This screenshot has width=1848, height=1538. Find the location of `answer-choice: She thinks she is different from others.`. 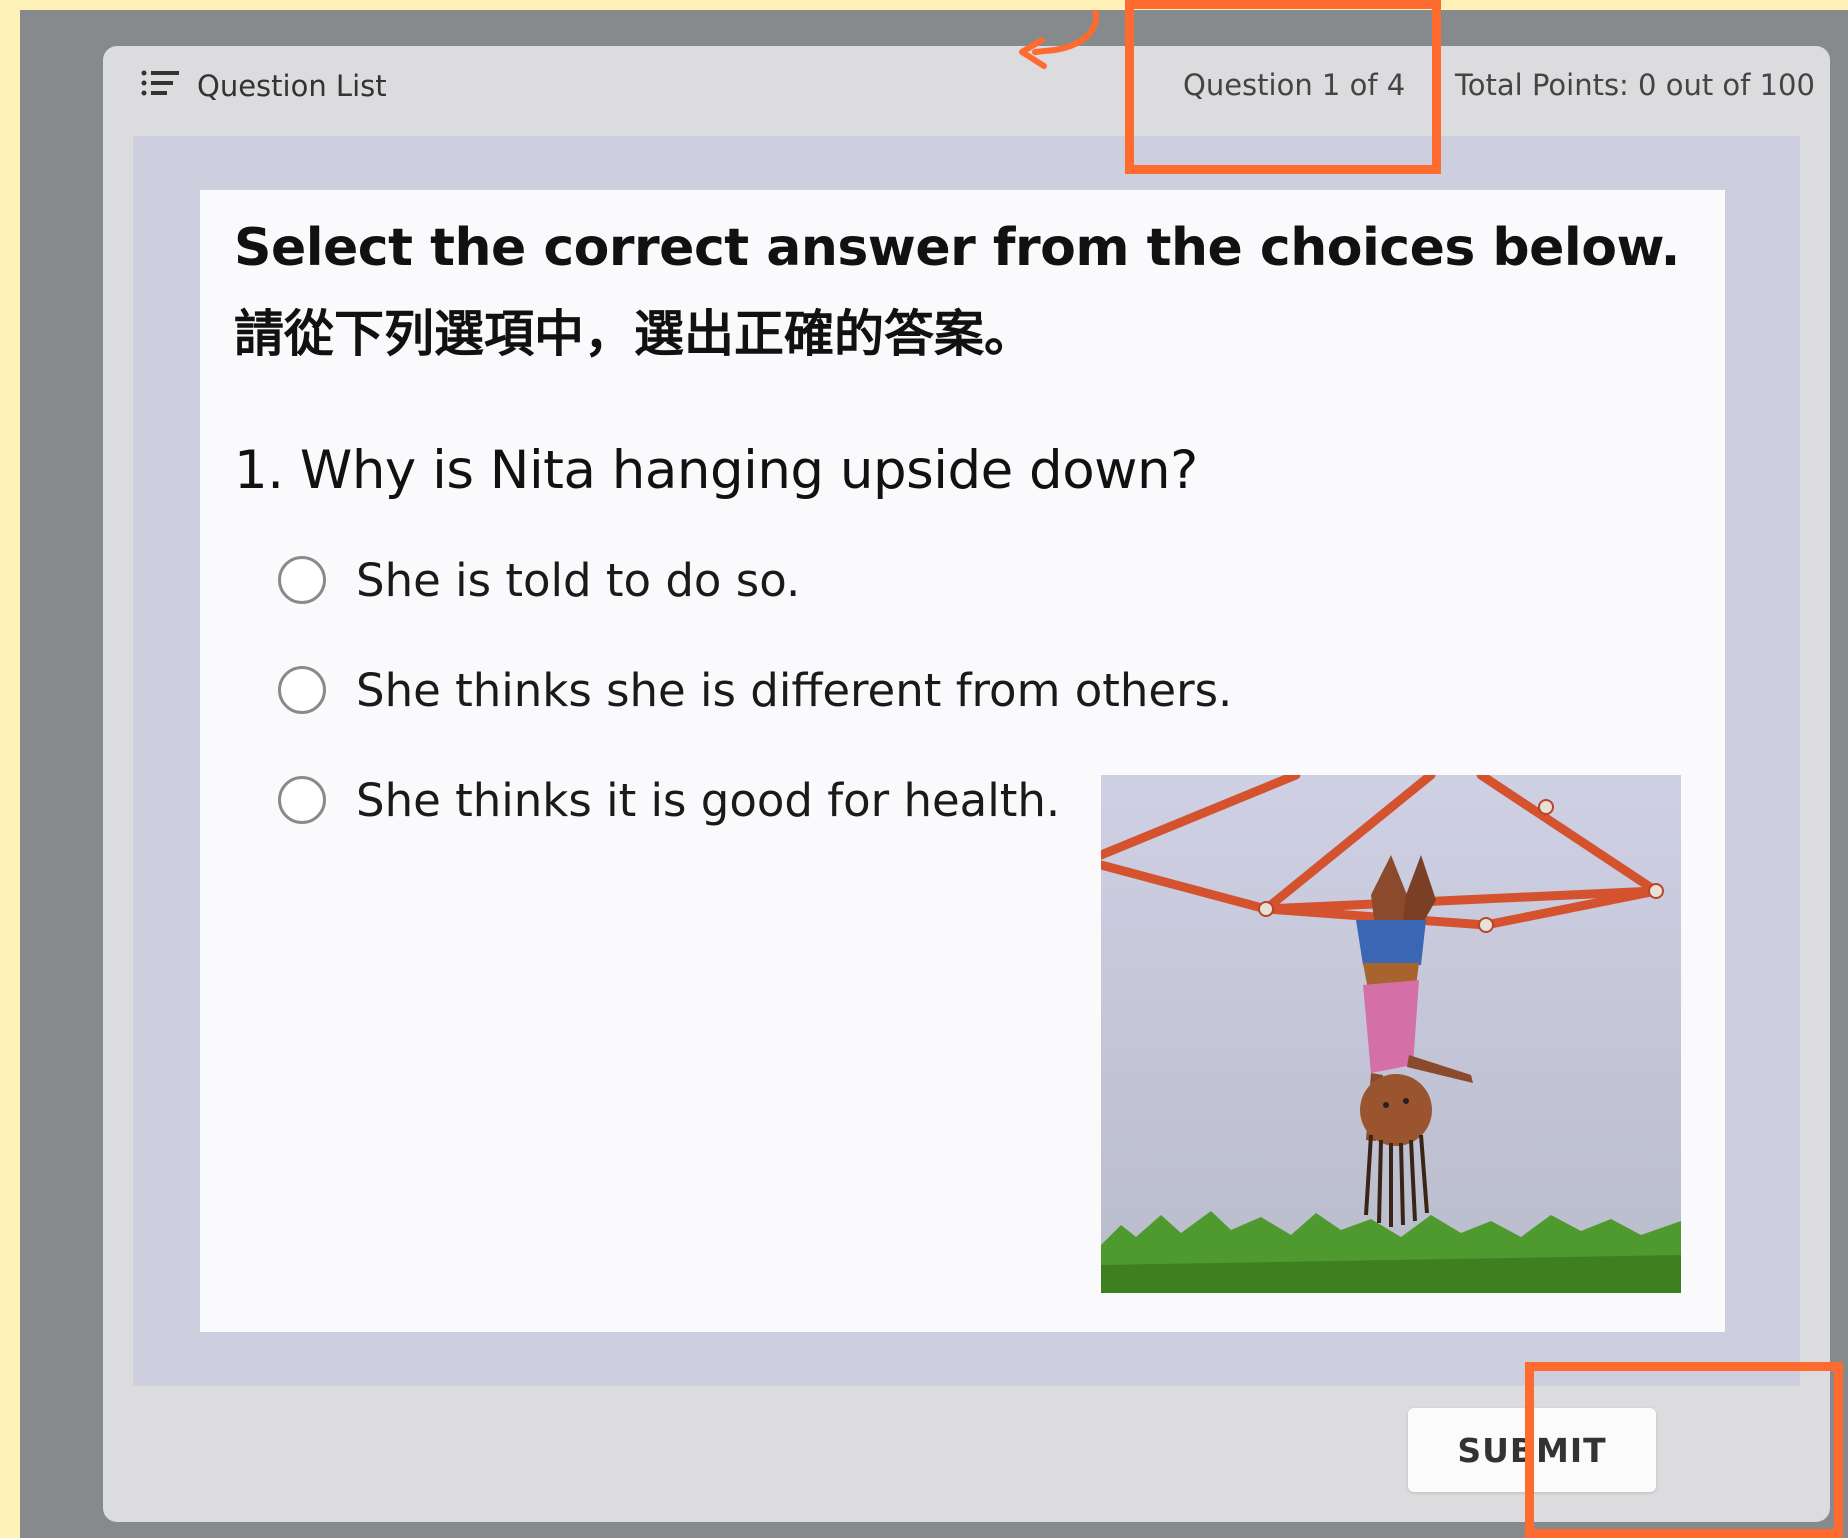

answer-choice: She thinks she is different from others. is located at coordinates (755, 690).